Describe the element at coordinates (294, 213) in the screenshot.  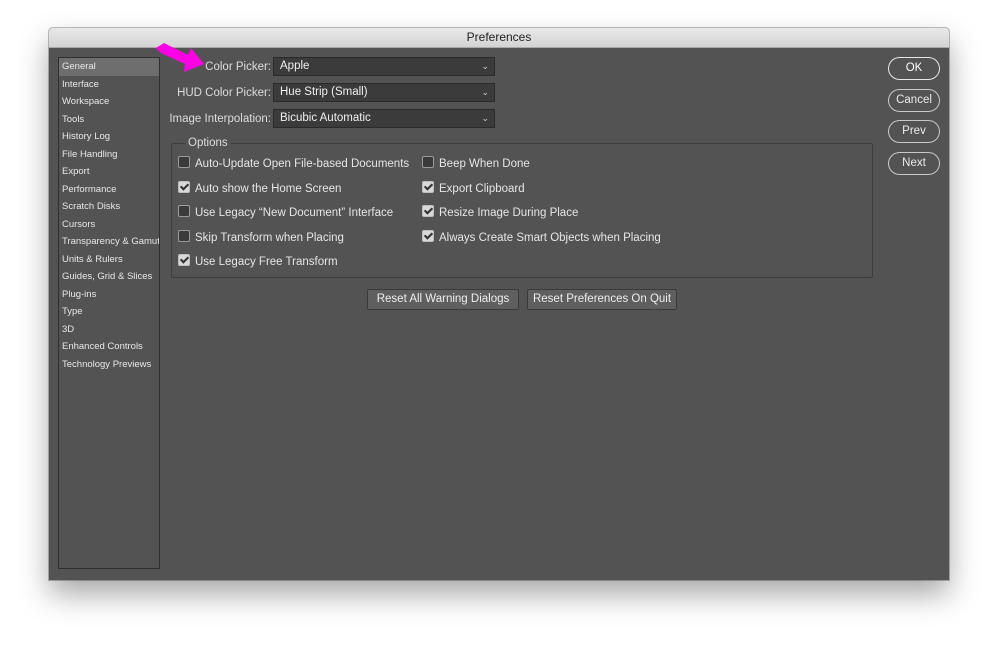
I see `checkbox-label: Use Legacy “New Document” Interface` at that location.